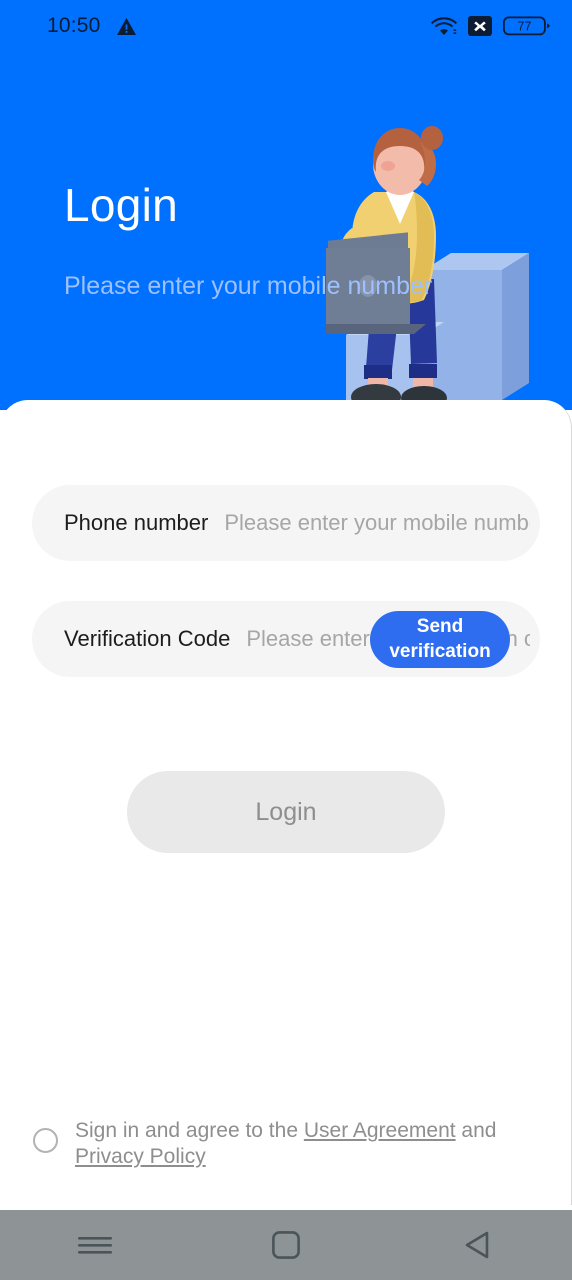  I want to click on phone-number-input, so click(377, 523).